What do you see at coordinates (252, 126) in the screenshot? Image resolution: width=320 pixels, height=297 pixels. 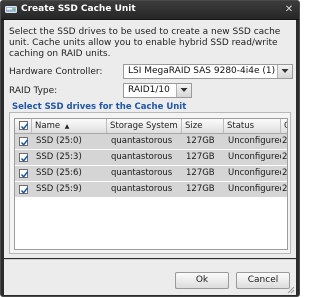 I see `column-header-status: Status` at bounding box center [252, 126].